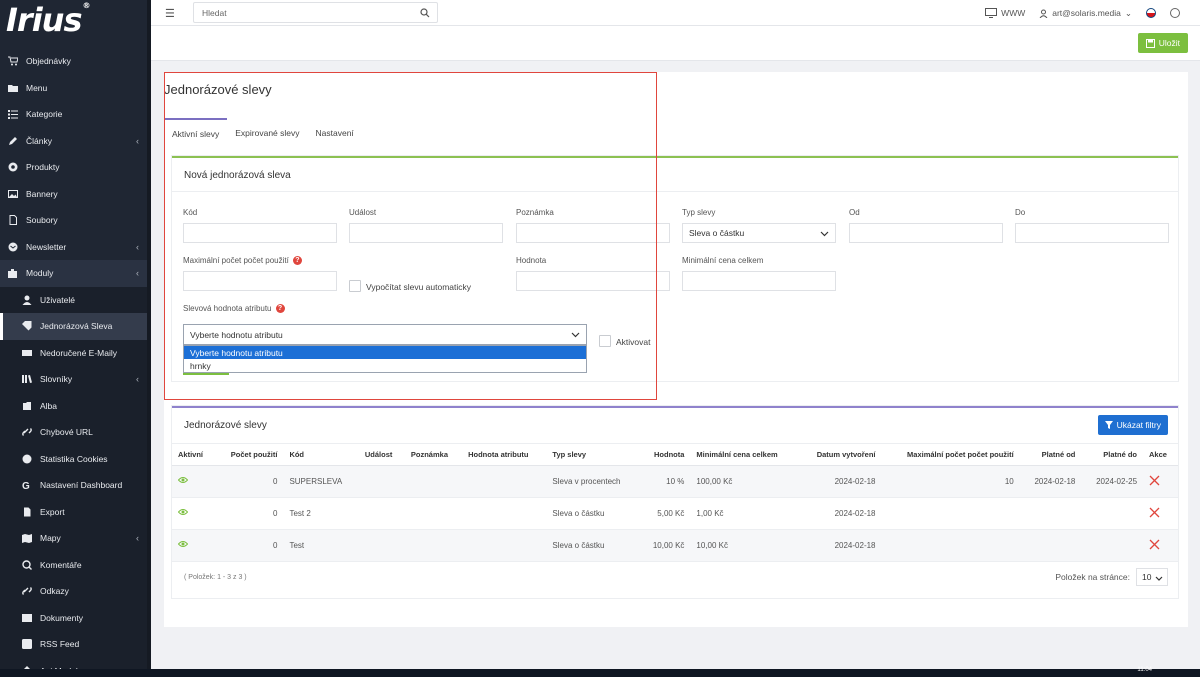 The image size is (1200, 677). I want to click on sidebar-item-label: Jednorázová Sleva, so click(76, 326).